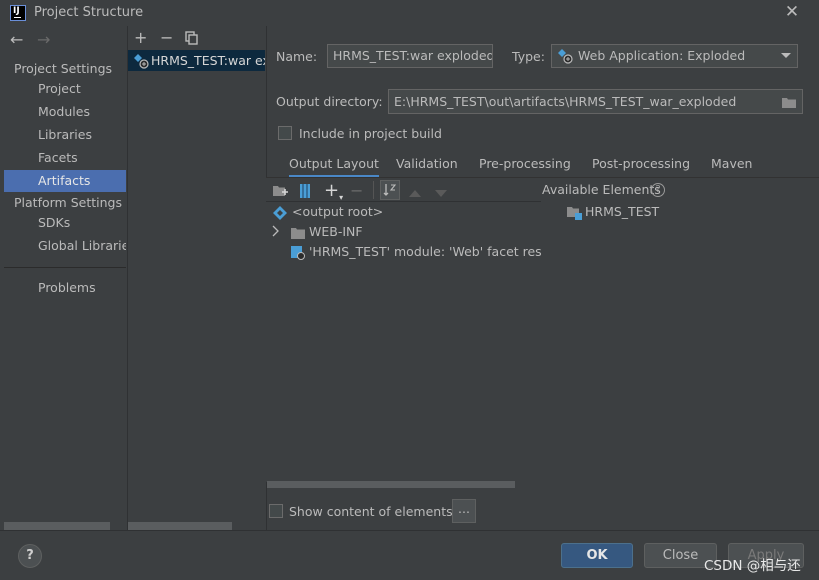 Image resolution: width=819 pixels, height=580 pixels. Describe the element at coordinates (89, 12) in the screenshot. I see `window-title: Project Structure` at that location.